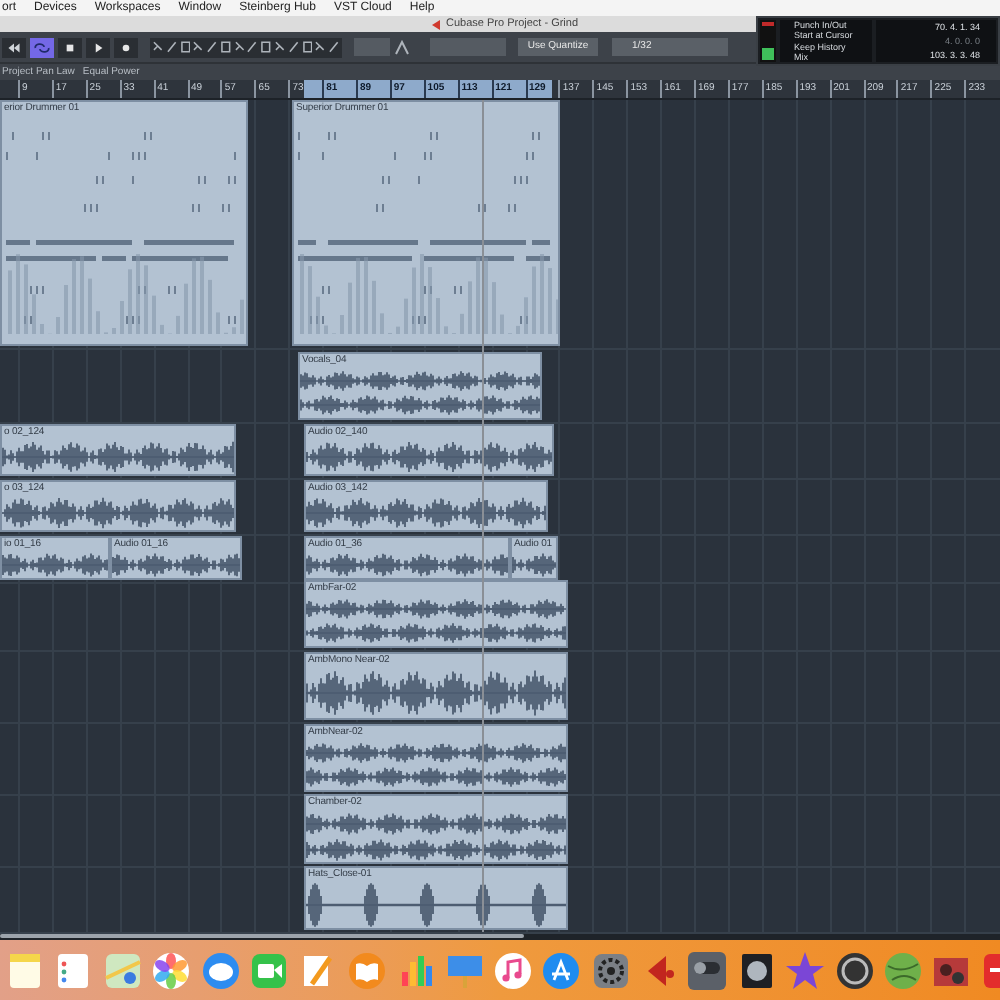  What do you see at coordinates (262, 936) in the screenshot?
I see `scrollbar` at bounding box center [262, 936].